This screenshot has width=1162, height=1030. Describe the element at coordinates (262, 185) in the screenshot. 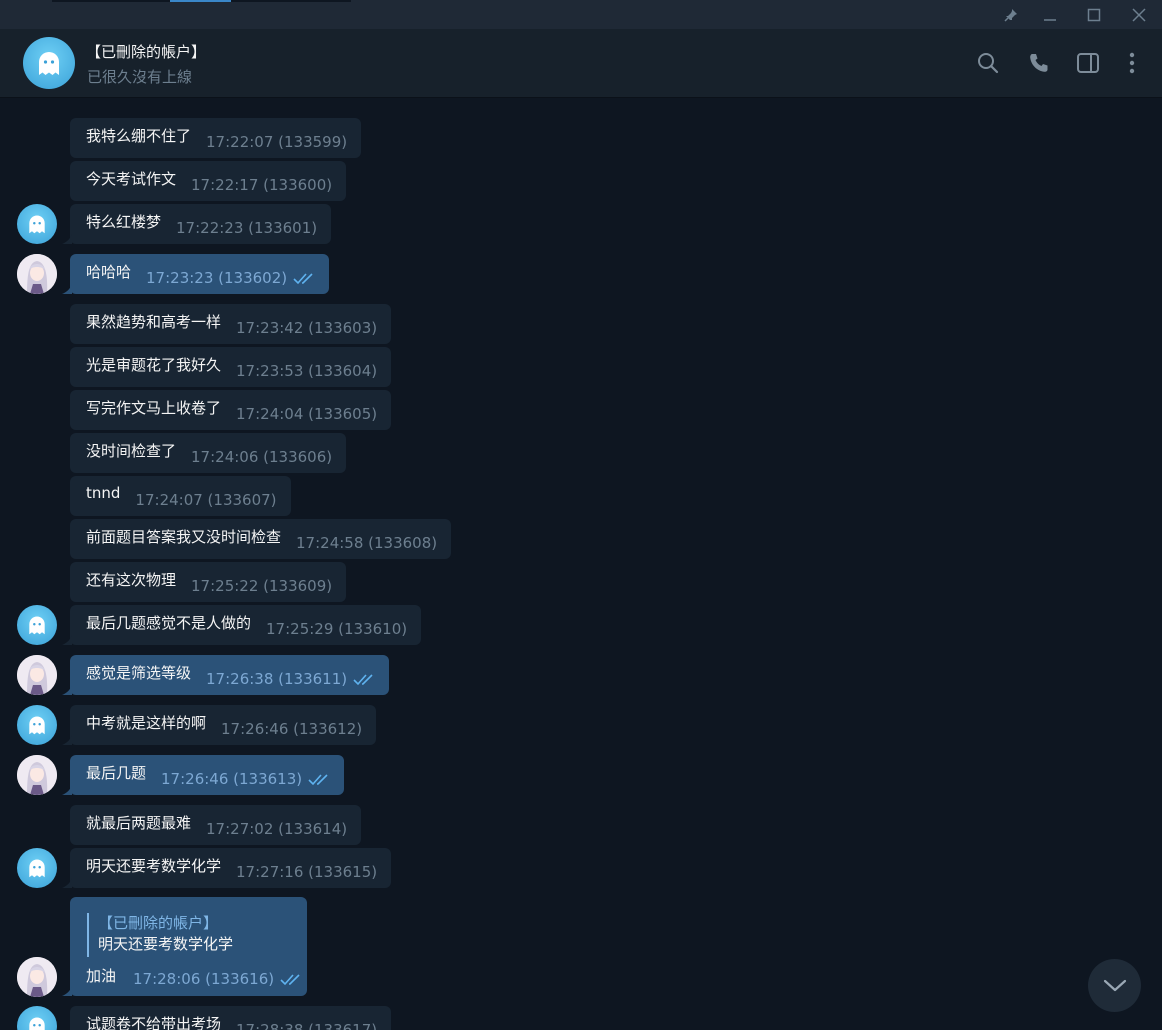

I see `message-meta: 17:22:17 (133600)` at that location.